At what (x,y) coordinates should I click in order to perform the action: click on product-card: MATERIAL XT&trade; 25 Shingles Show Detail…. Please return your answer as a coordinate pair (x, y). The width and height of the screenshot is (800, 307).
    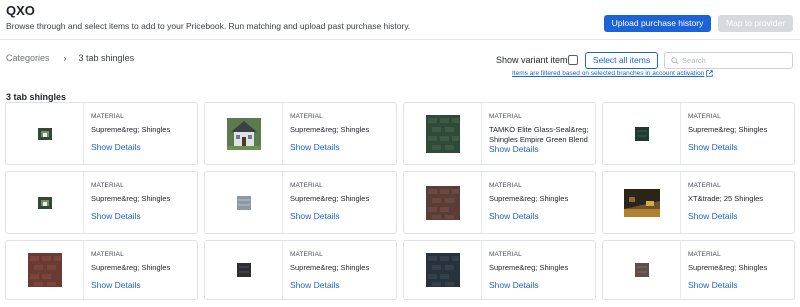
    Looking at the image, I should click on (698, 202).